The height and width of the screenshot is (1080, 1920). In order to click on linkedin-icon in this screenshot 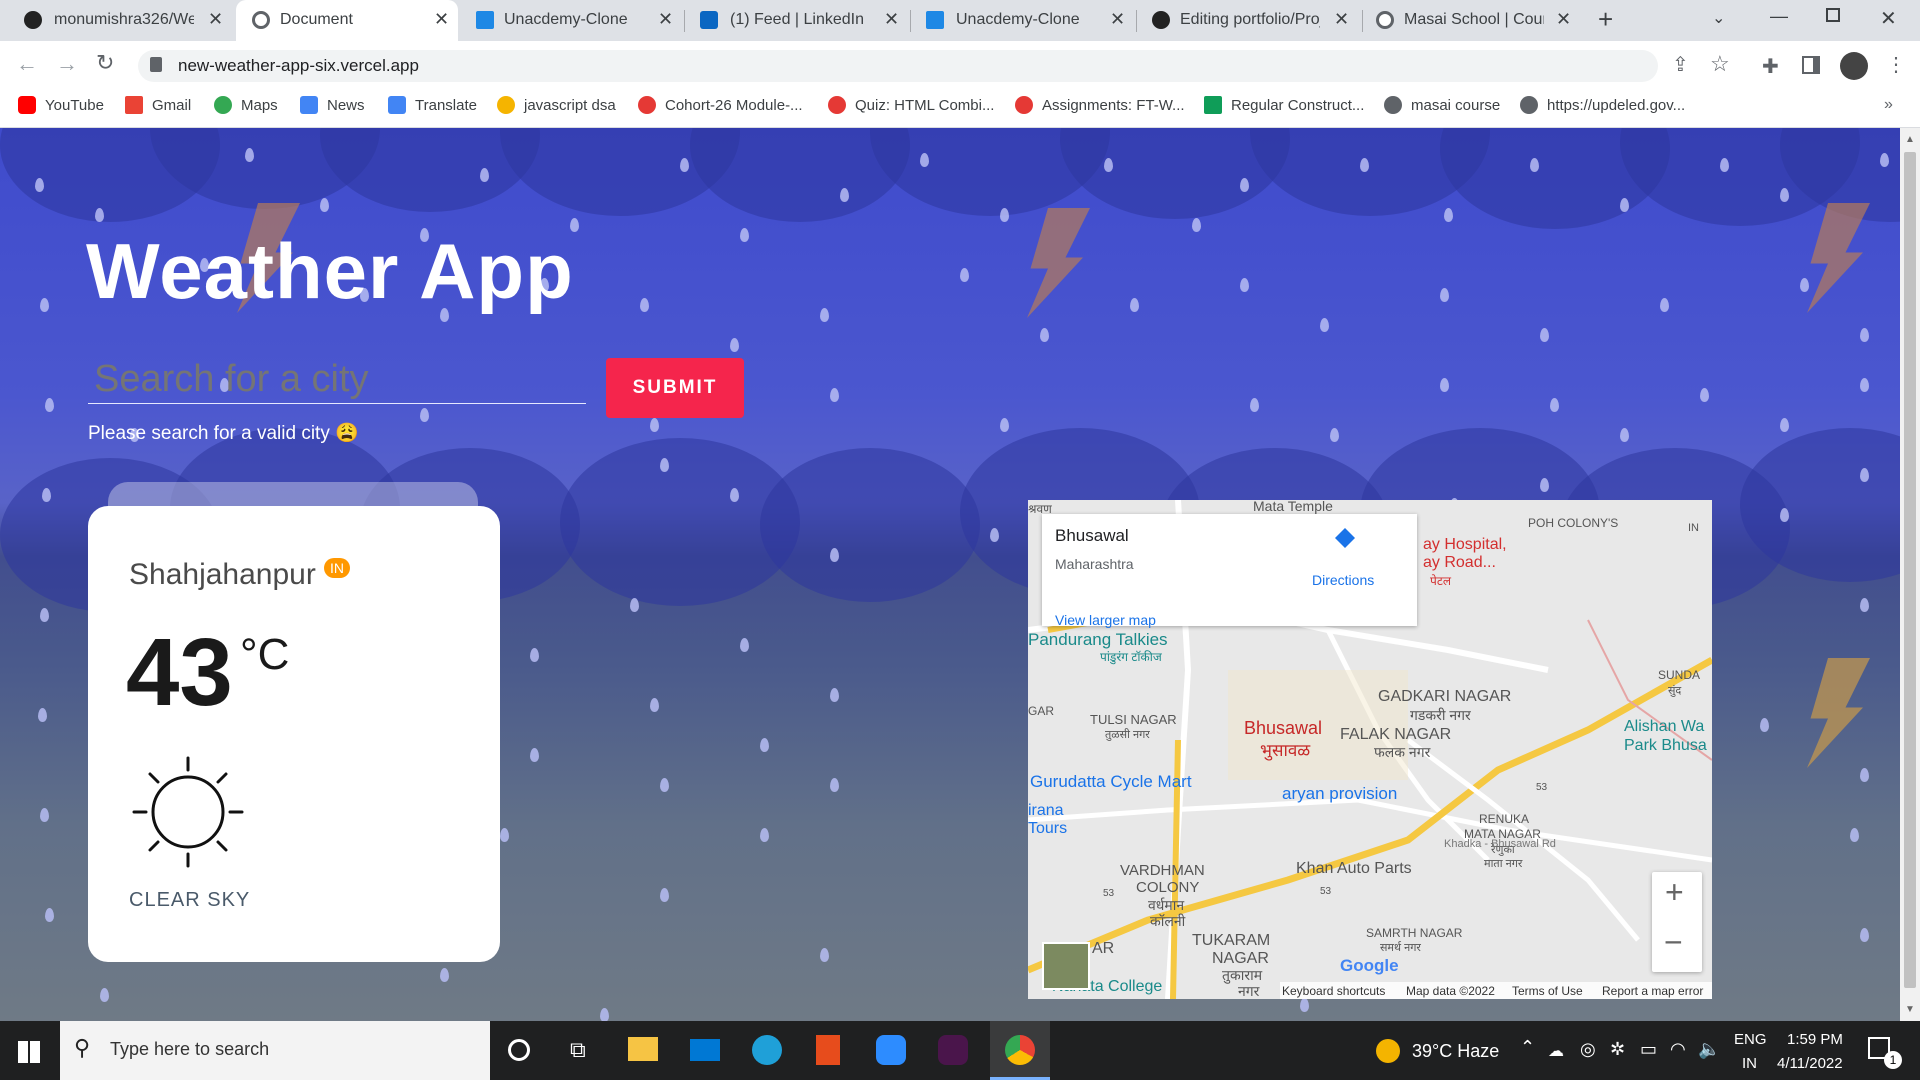, I will do `click(709, 20)`.